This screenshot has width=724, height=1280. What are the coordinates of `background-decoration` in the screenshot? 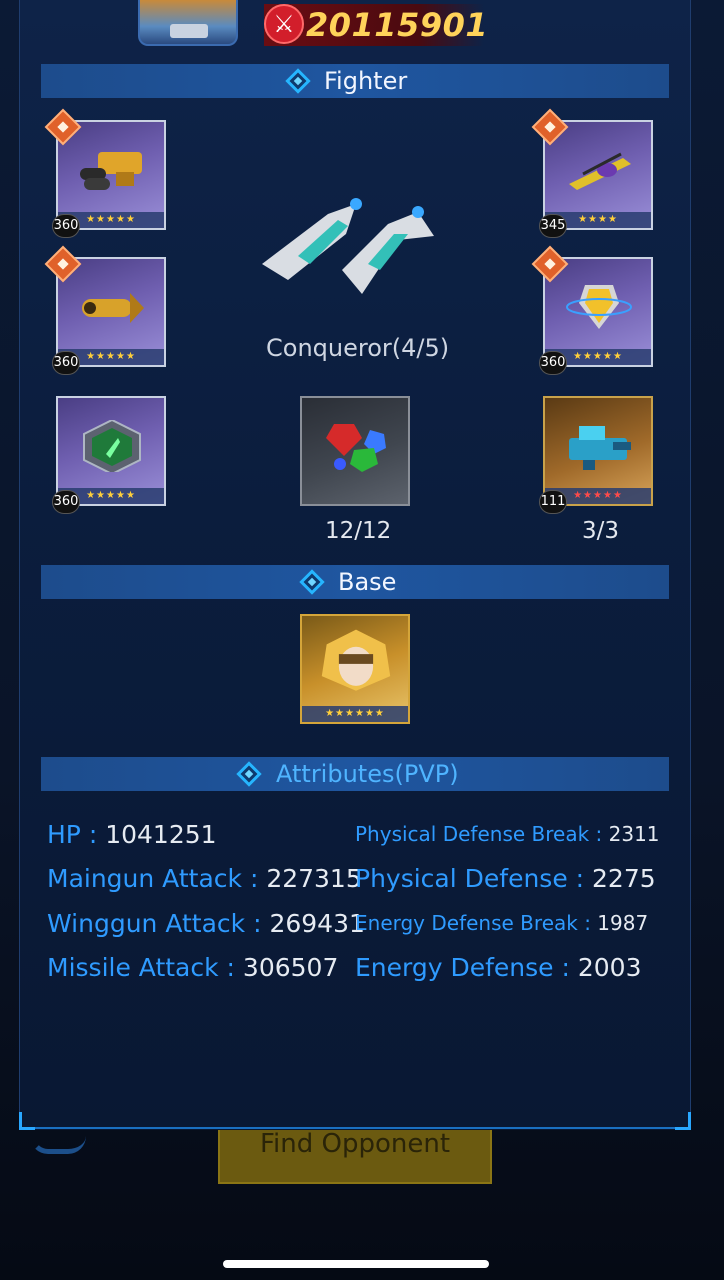 It's located at (58, 1141).